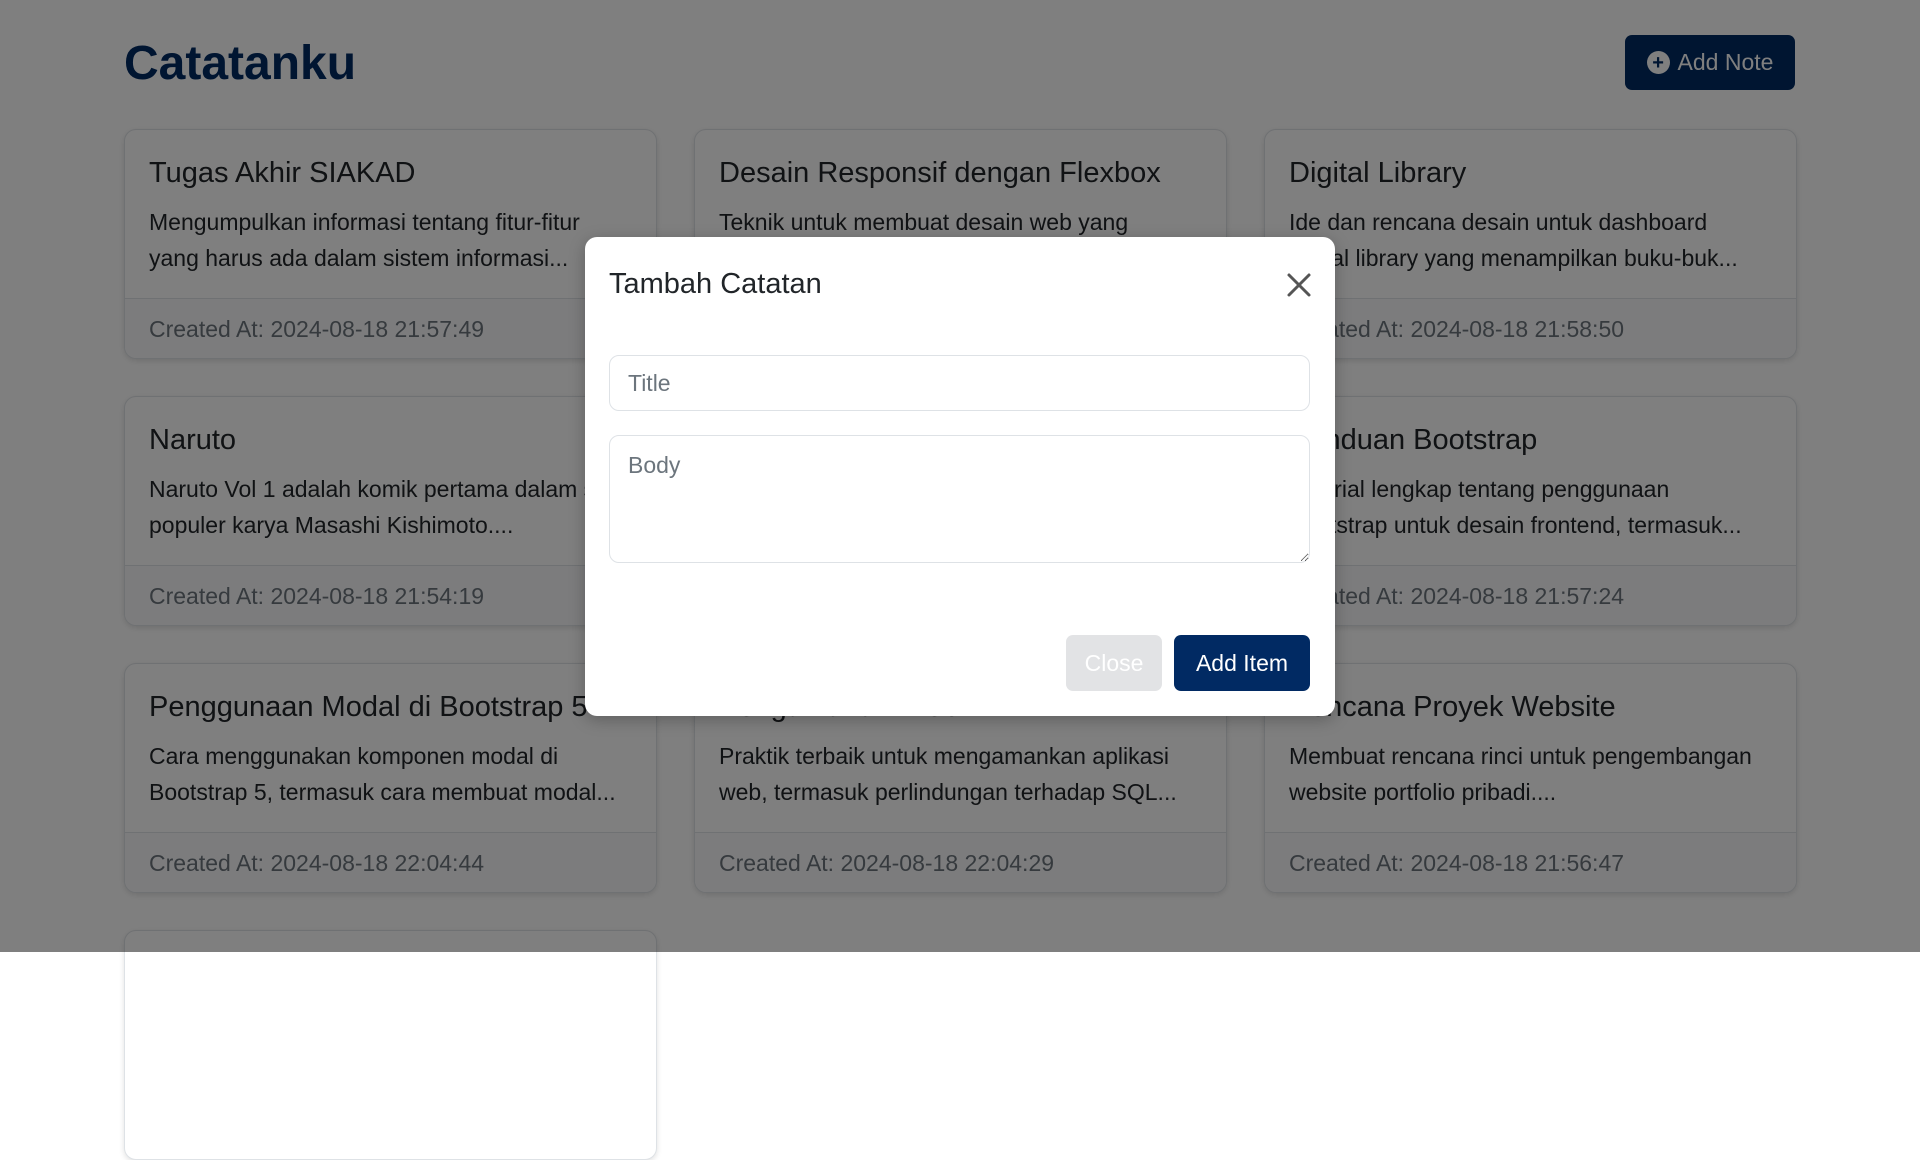 This screenshot has width=1920, height=1160. Describe the element at coordinates (1242, 663) in the screenshot. I see `add-item-button: Add Item` at that location.